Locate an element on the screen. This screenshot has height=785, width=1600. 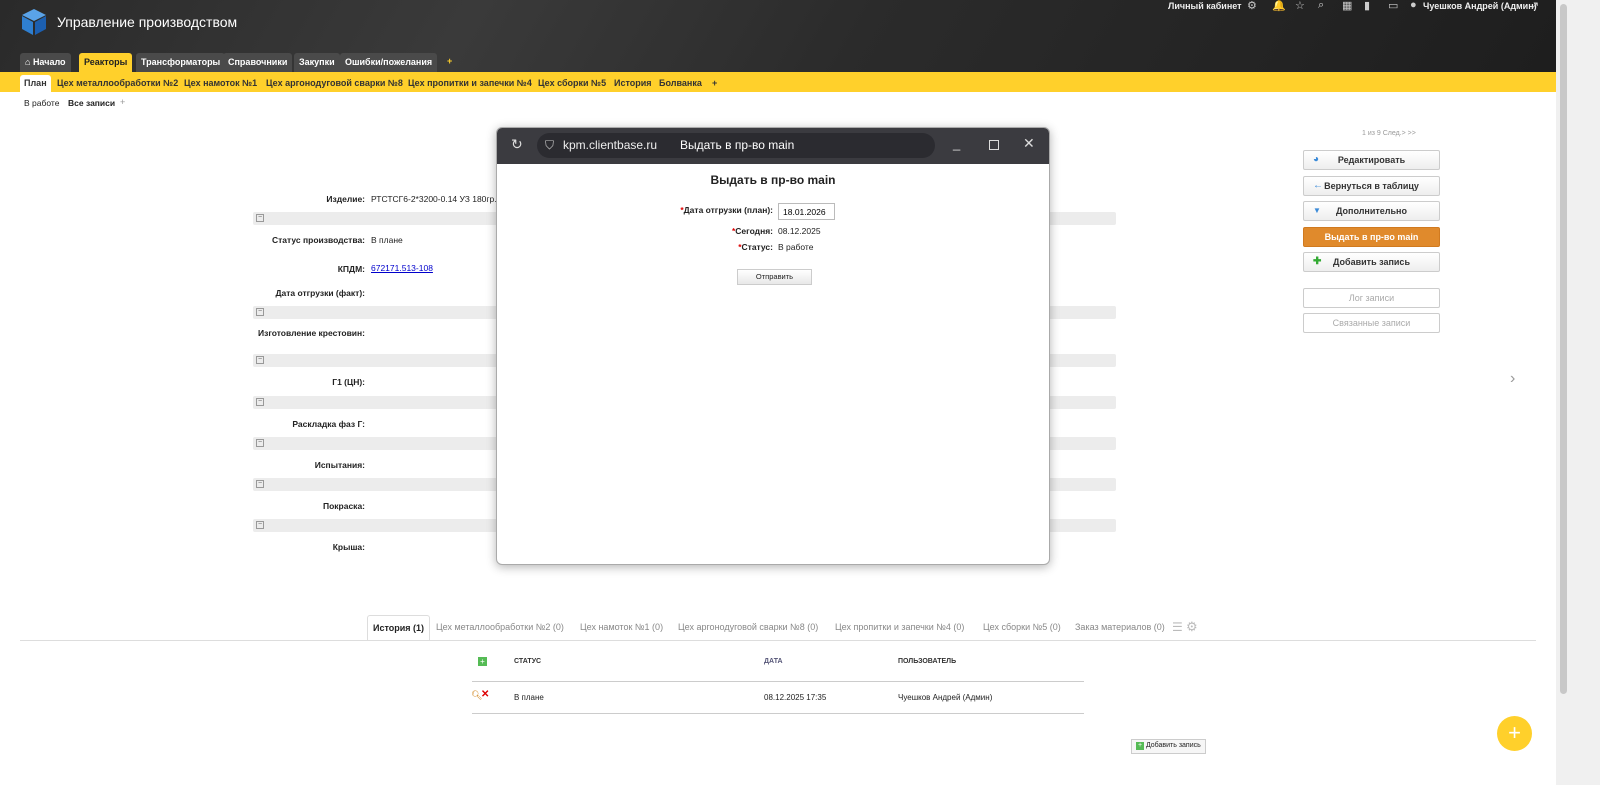
edit-icon: ◕ is located at coordinates (1316, 159).